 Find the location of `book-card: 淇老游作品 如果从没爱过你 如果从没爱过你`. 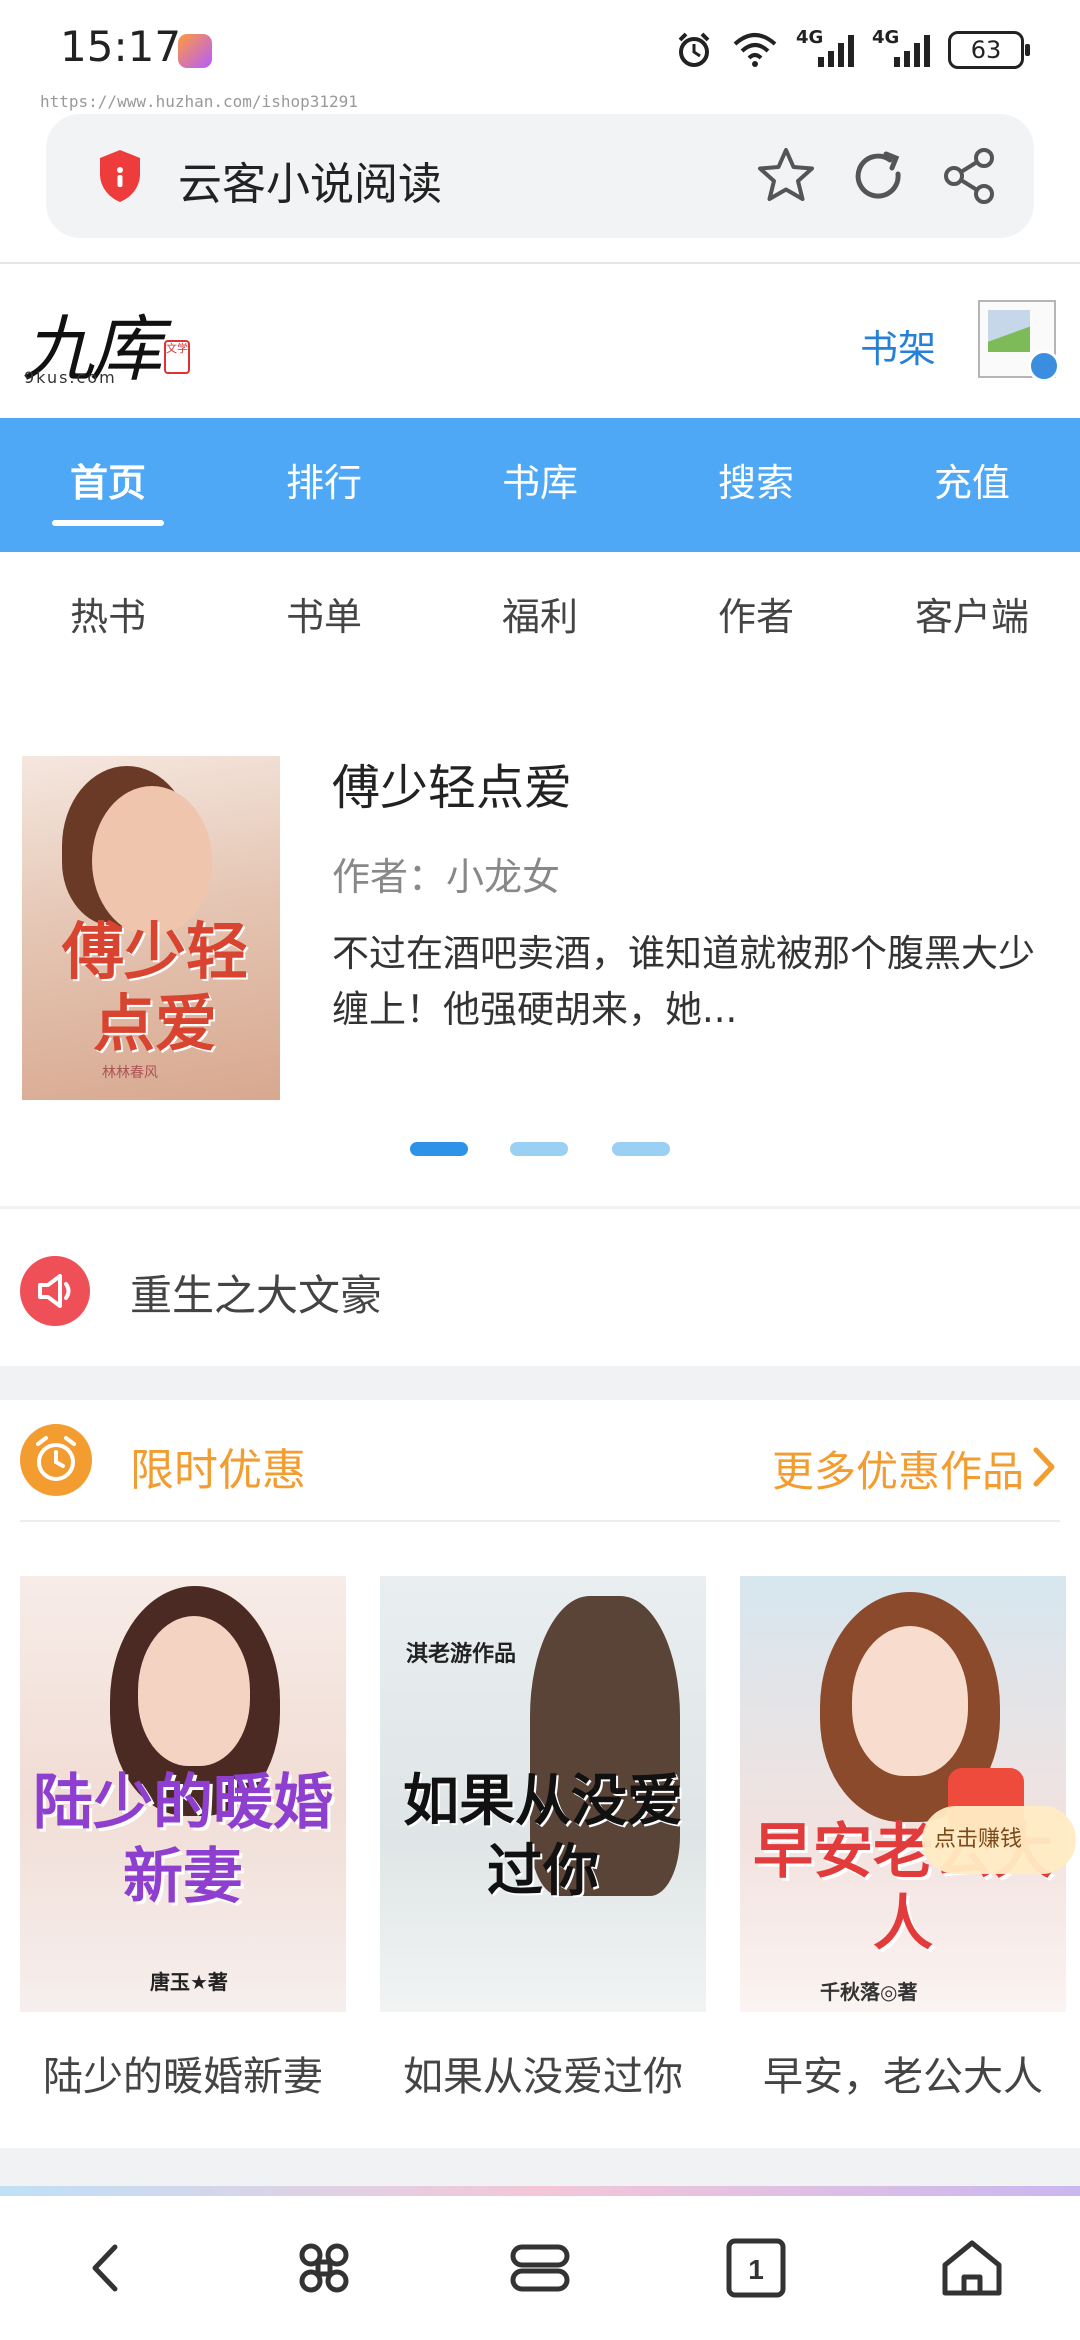

book-card: 淇老游作品 如果从没爱过你 如果从没爱过你 is located at coordinates (543, 1839).